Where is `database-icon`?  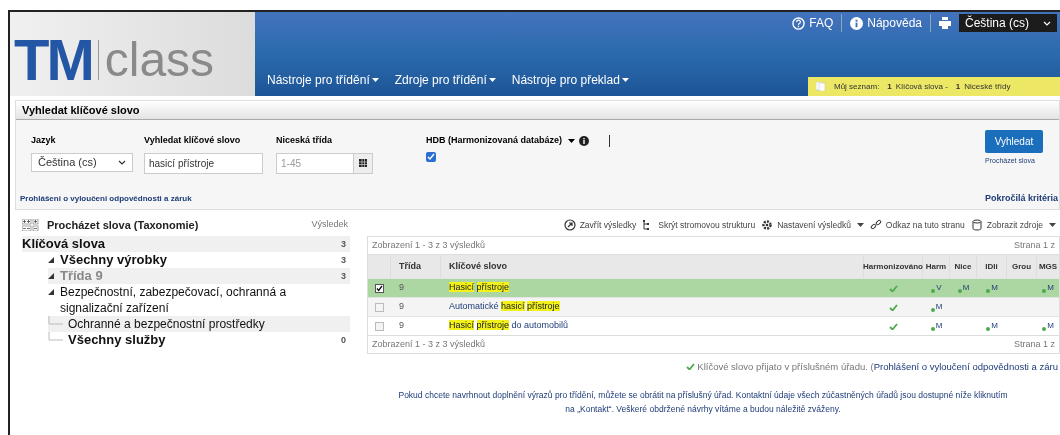
database-icon is located at coordinates (976, 225).